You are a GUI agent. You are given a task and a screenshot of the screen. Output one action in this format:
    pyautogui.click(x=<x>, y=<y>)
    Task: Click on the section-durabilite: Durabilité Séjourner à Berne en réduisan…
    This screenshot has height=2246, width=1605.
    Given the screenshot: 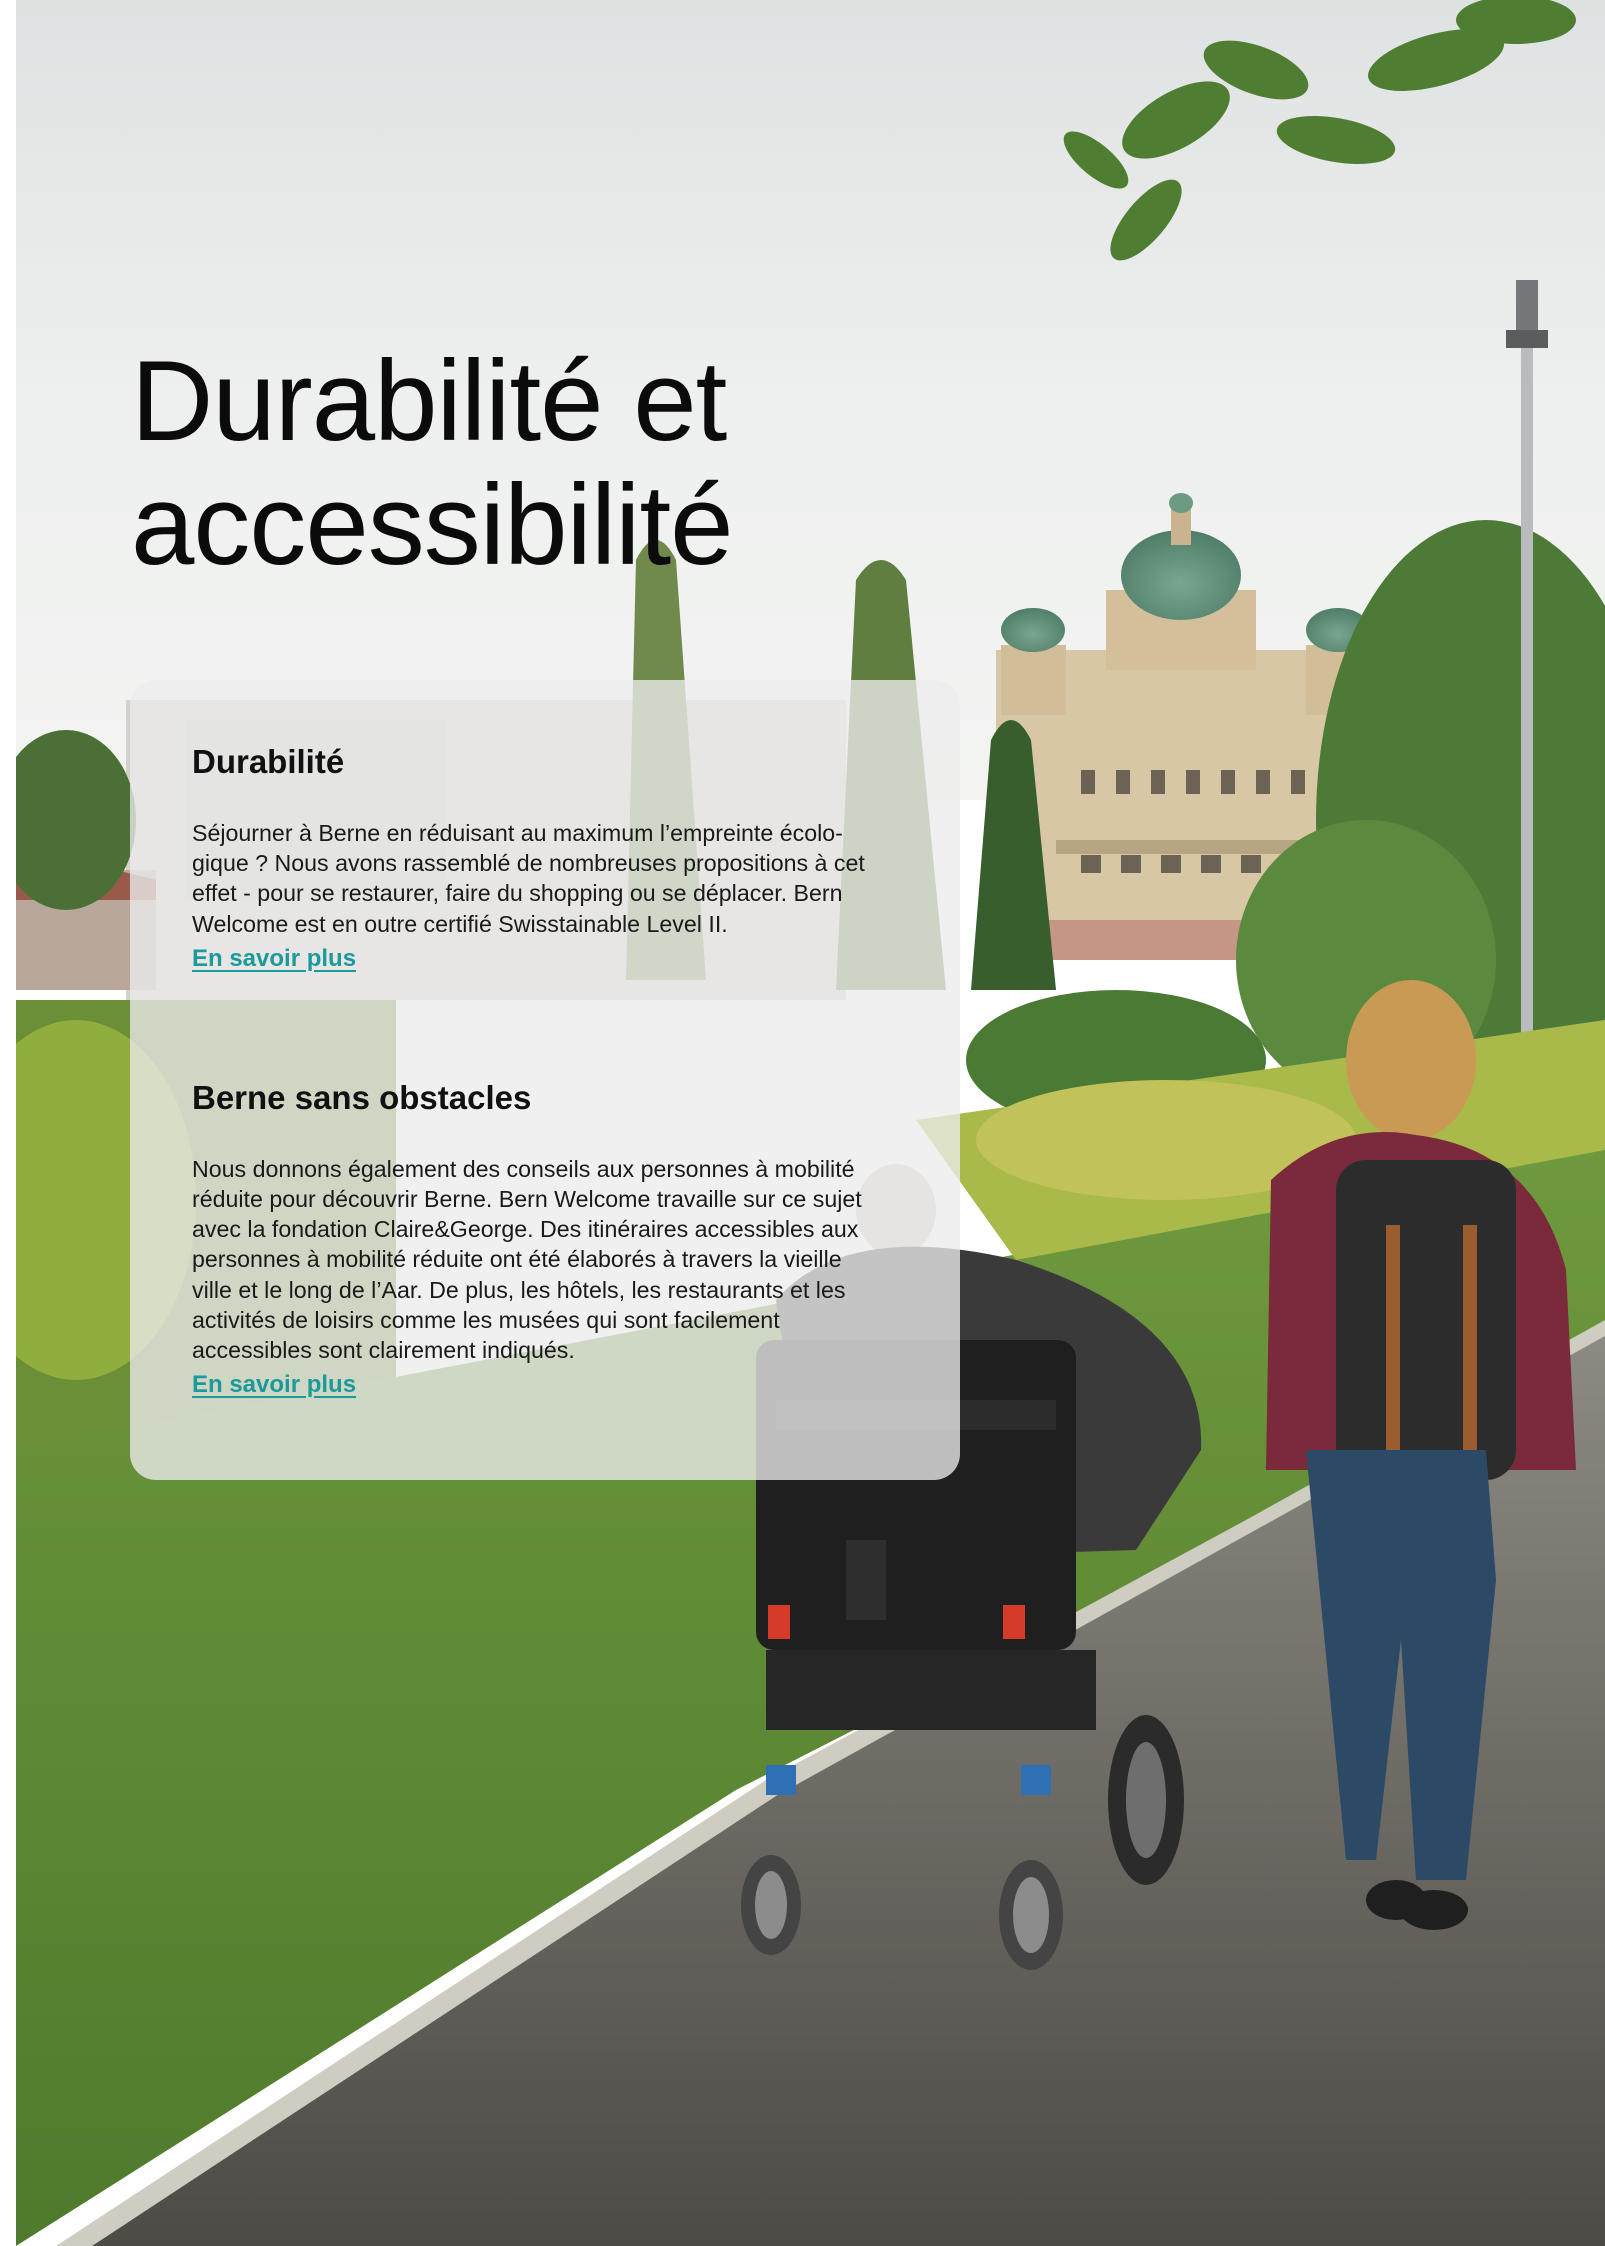 What is the action you would take?
    pyautogui.click(x=551, y=858)
    